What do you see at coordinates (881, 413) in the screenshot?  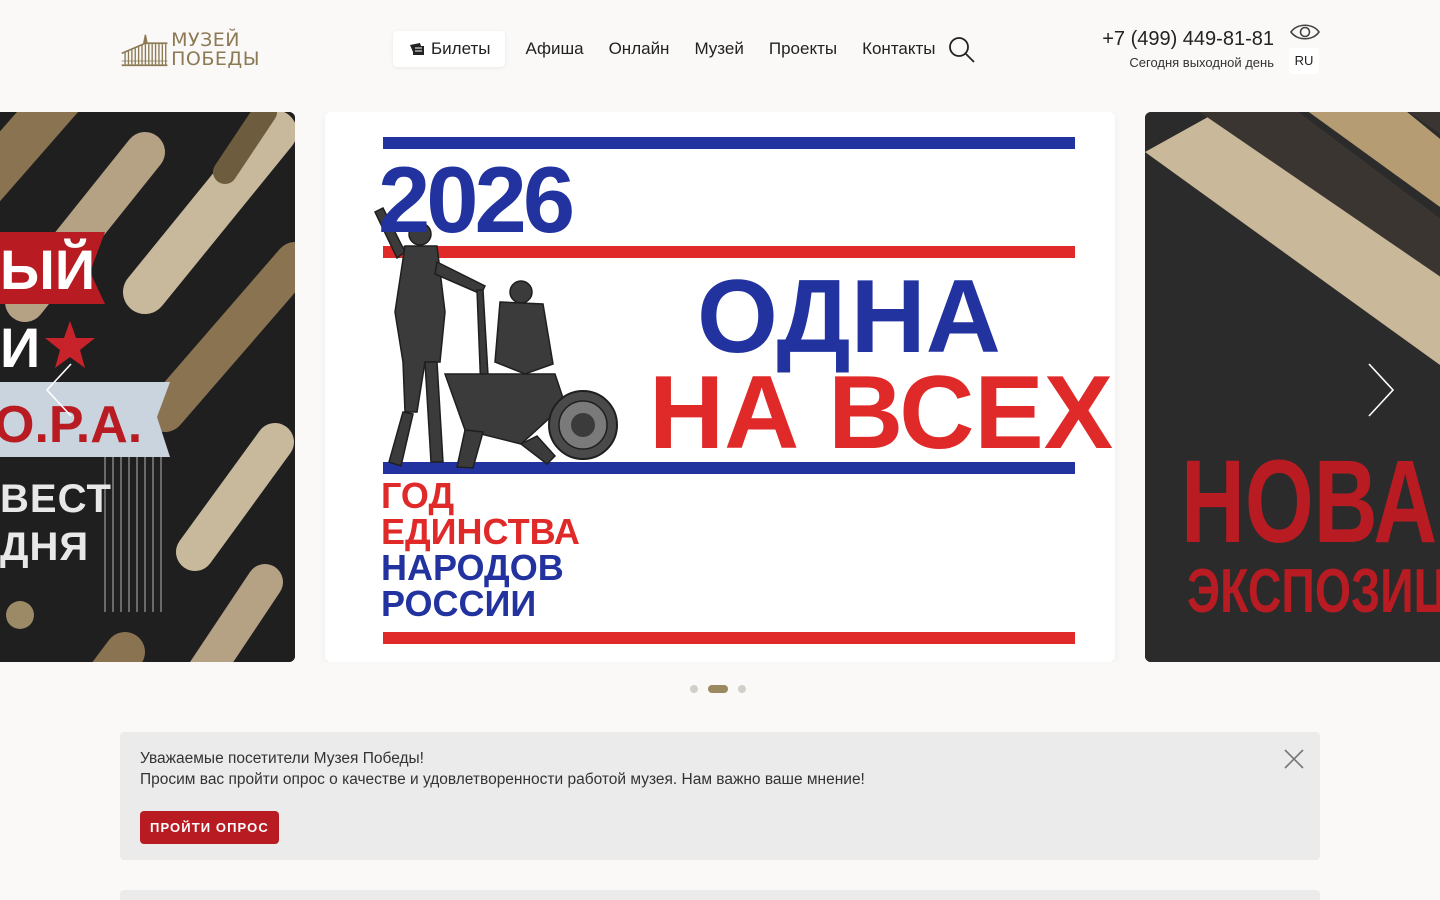 I see `slide-current-headline-2: НА ВСЕХ` at bounding box center [881, 413].